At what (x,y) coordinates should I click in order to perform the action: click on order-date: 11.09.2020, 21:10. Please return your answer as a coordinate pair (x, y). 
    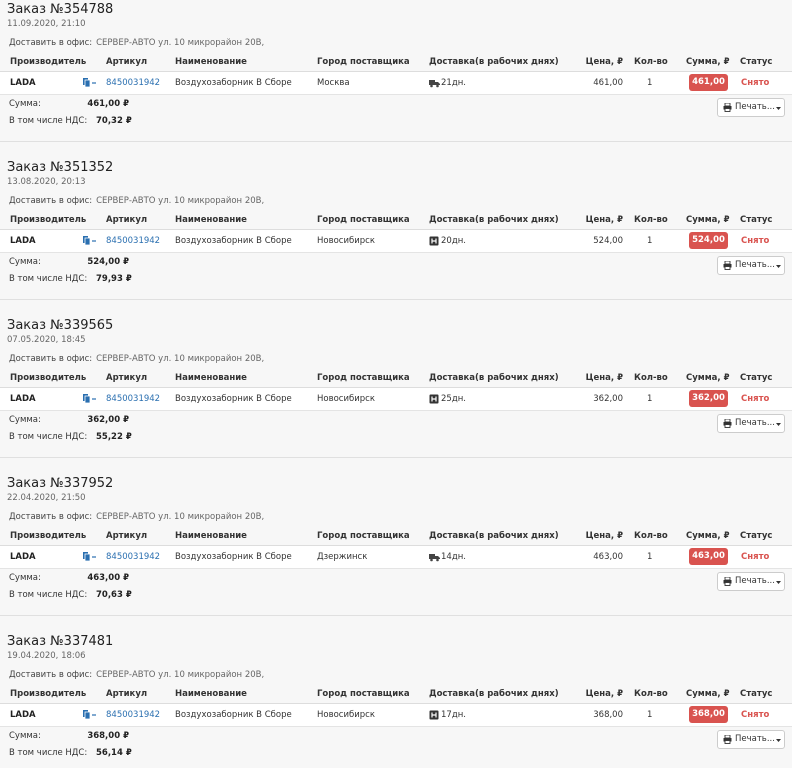
    Looking at the image, I should click on (46, 24).